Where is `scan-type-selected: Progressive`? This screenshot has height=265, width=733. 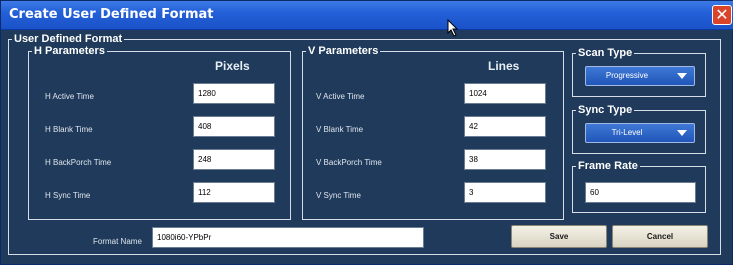 scan-type-selected: Progressive is located at coordinates (627, 75).